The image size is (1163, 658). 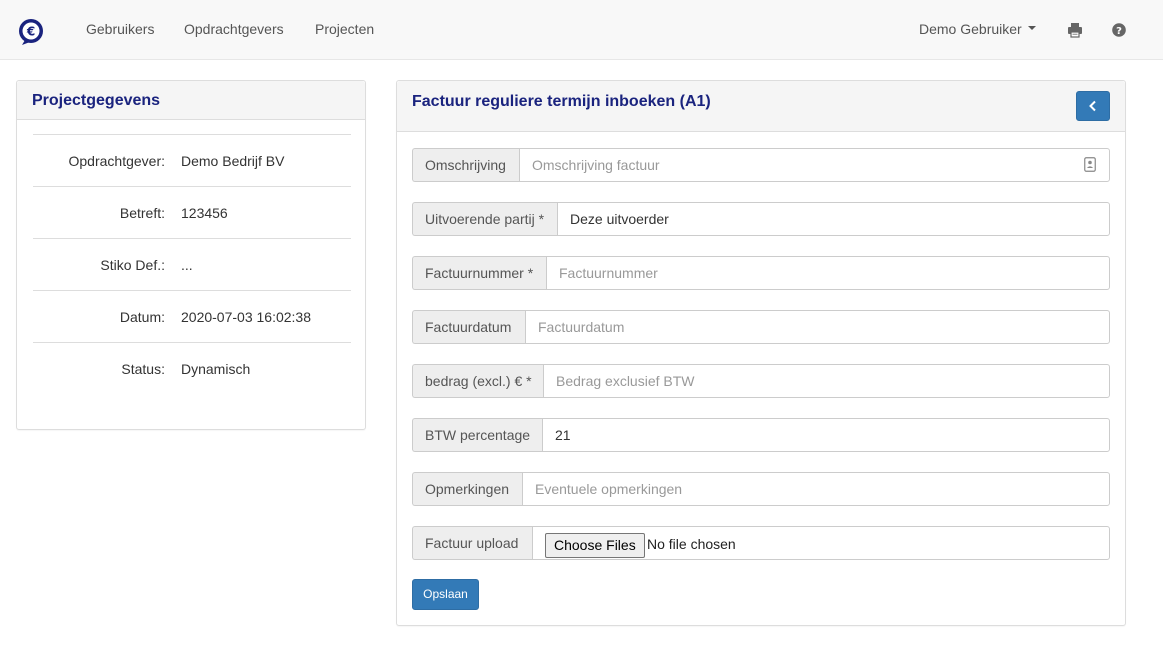 I want to click on btw-percentage-label: BTW percentage, so click(x=477, y=435).